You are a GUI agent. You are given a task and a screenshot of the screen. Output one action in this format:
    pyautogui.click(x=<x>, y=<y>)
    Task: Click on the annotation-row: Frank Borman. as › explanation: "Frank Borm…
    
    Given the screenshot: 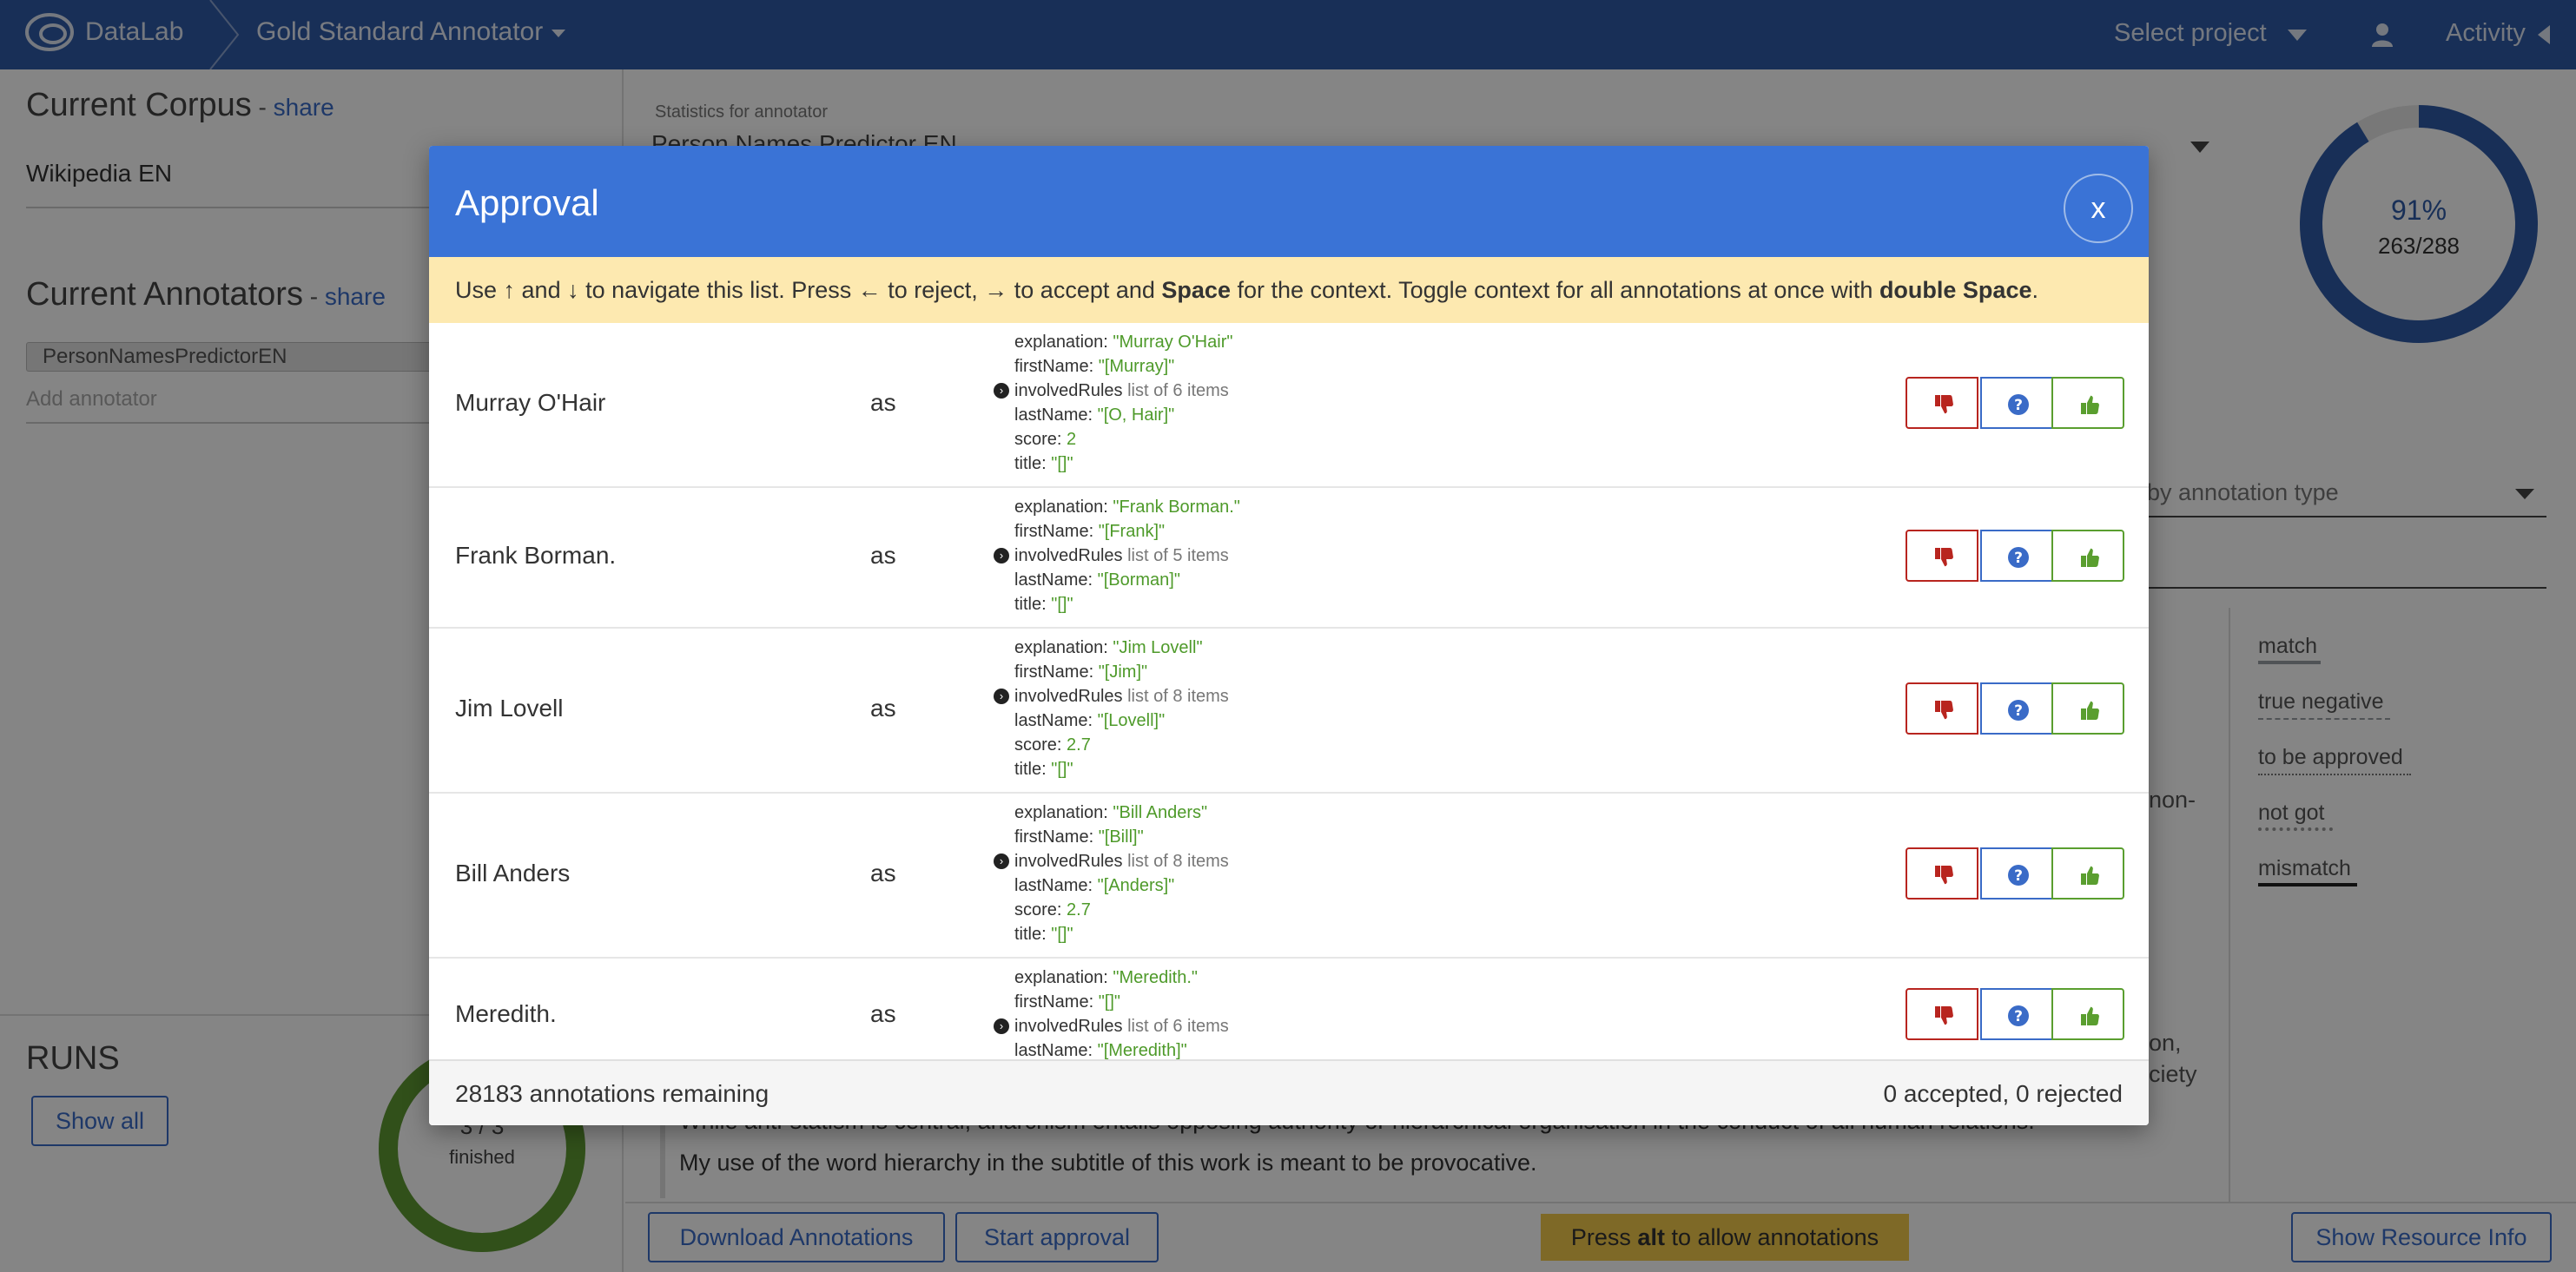 What is the action you would take?
    pyautogui.click(x=1289, y=558)
    